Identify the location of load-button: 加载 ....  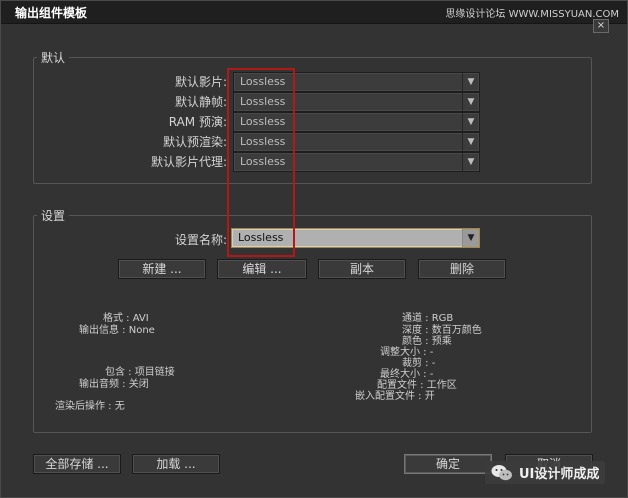
(176, 464).